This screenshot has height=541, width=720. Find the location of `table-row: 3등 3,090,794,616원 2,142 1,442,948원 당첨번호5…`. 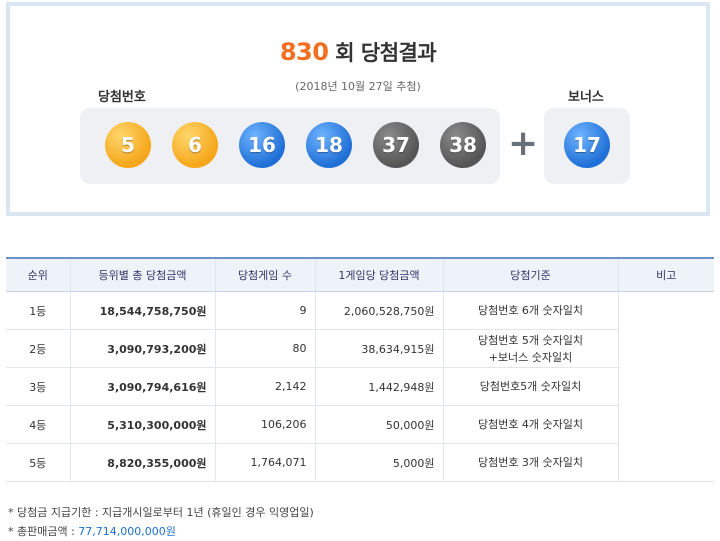

table-row: 3등 3,090,794,616원 2,142 1,442,948원 당첨번호5… is located at coordinates (360, 386).